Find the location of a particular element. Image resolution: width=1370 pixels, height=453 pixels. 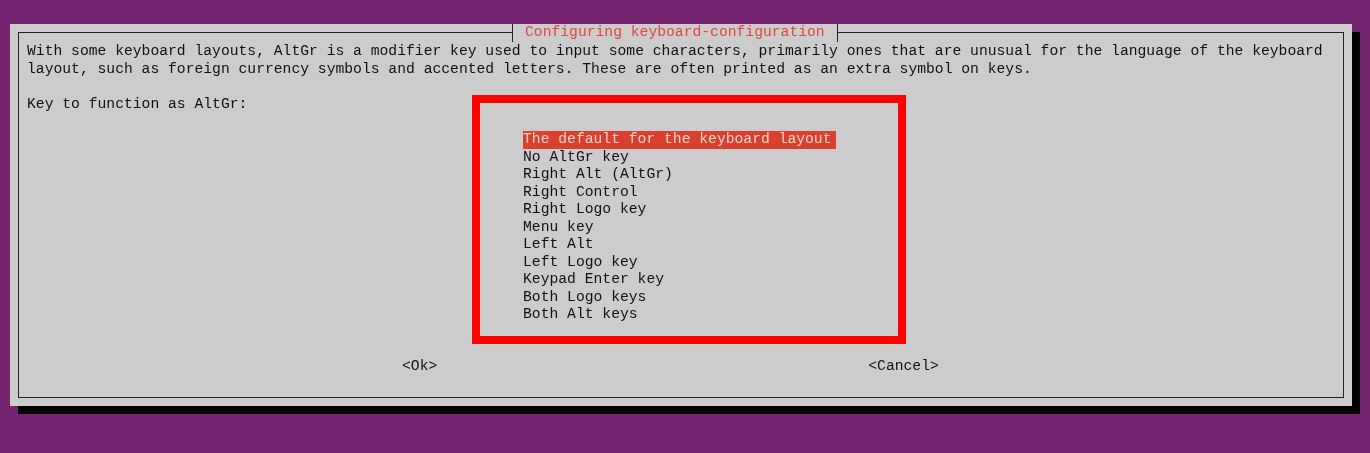

option-item: Left Alt is located at coordinates (560, 245).